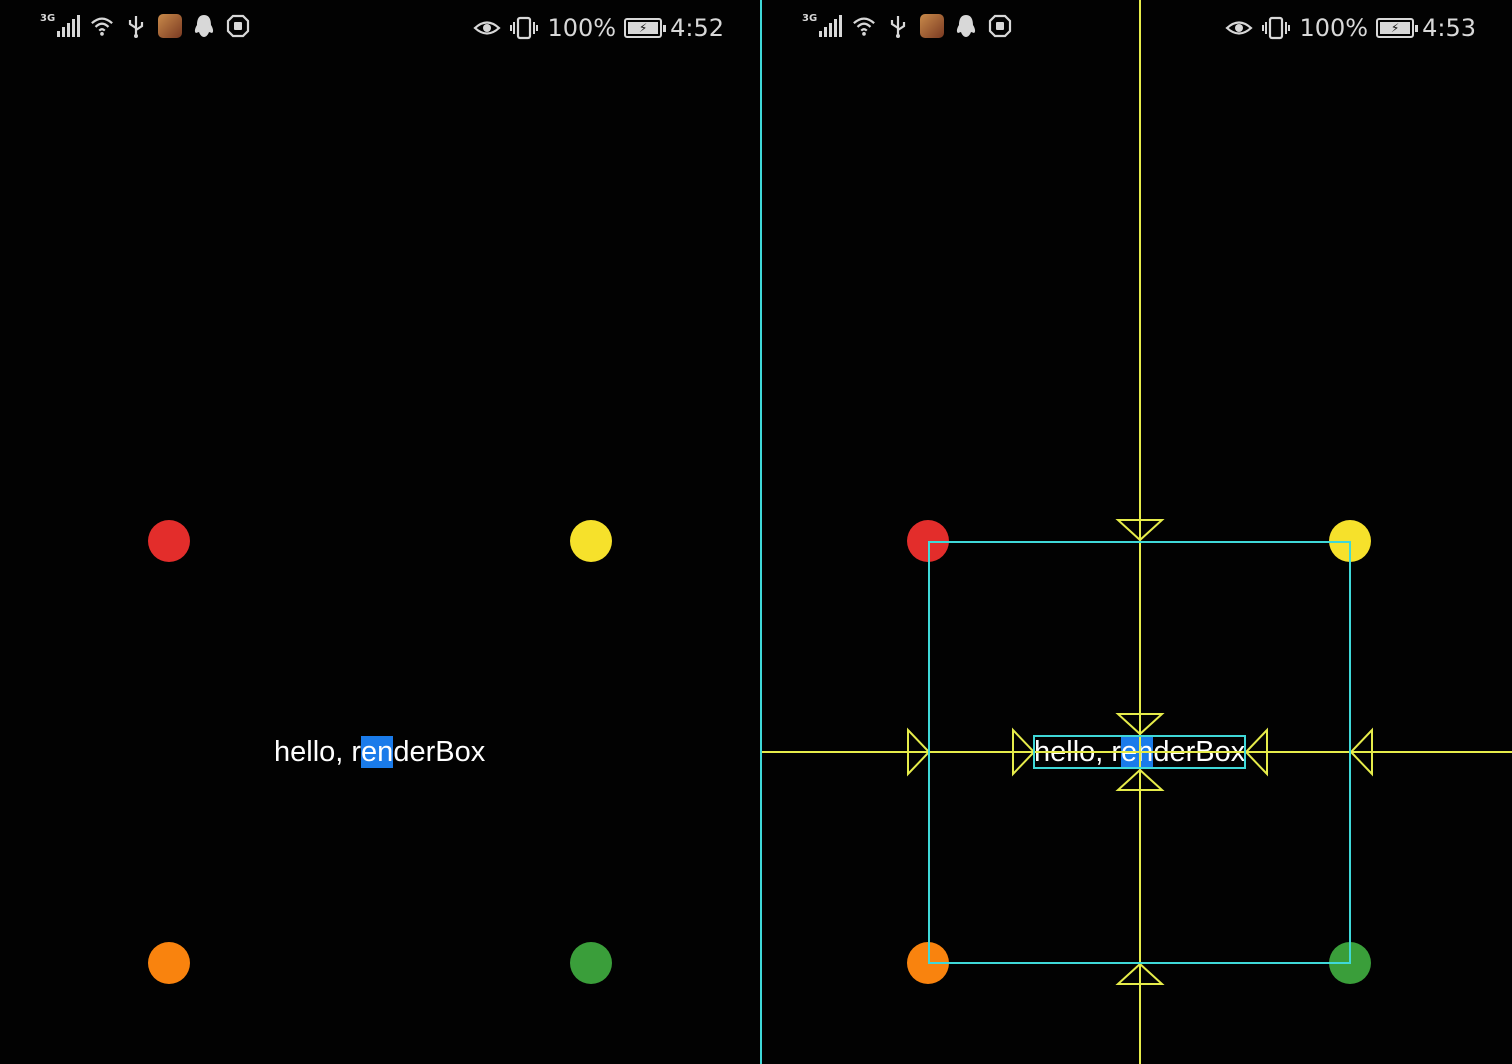 Image resolution: width=1512 pixels, height=1064 pixels. Describe the element at coordinates (69, 26) in the screenshot. I see `signal-icon` at that location.